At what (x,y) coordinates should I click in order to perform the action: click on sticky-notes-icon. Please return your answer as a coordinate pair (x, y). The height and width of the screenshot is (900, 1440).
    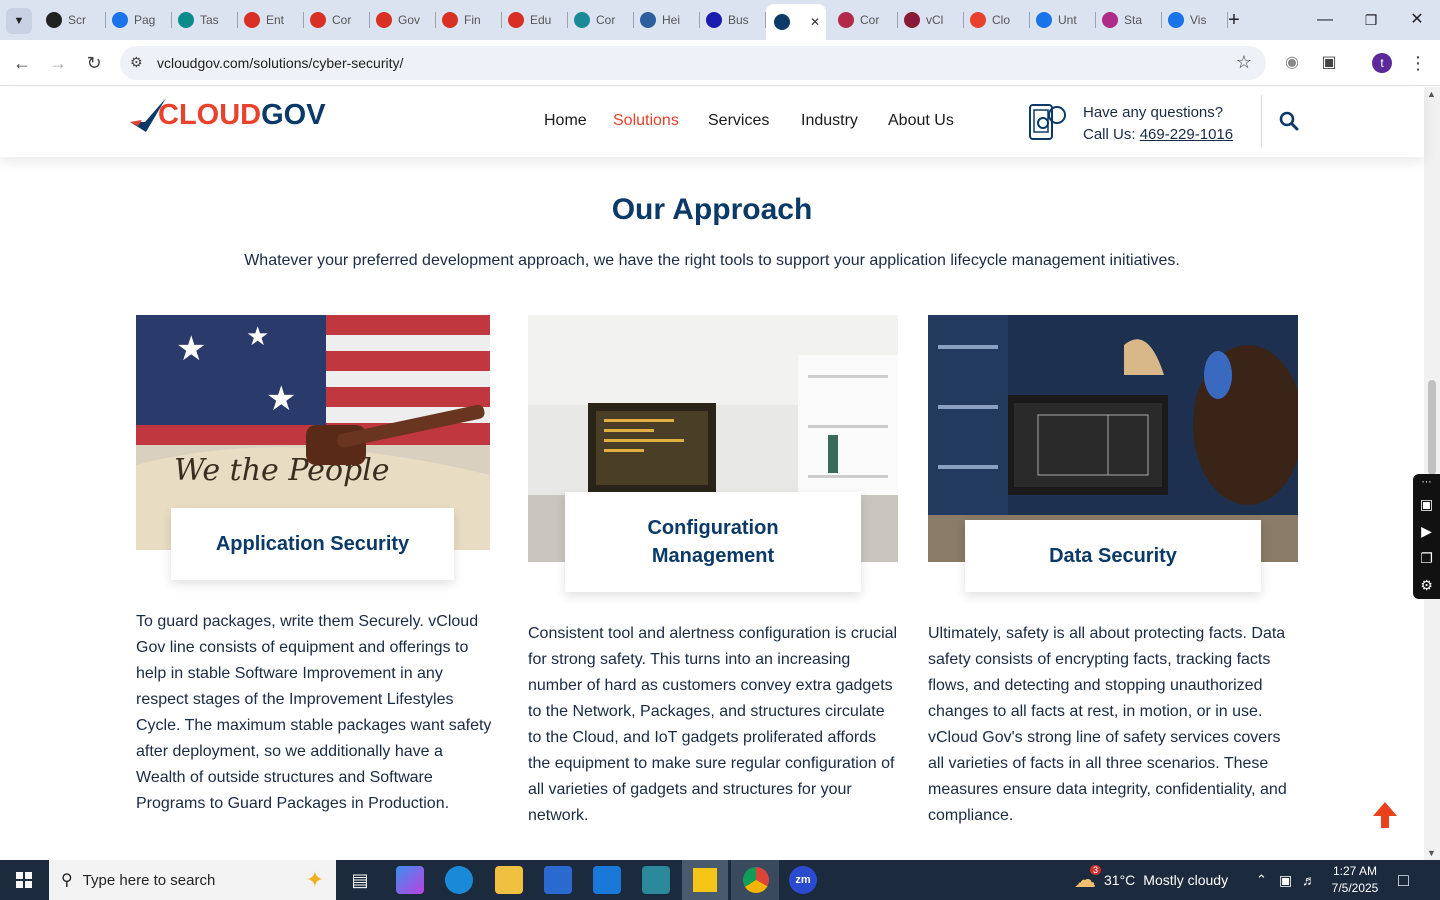
    Looking at the image, I should click on (705, 880).